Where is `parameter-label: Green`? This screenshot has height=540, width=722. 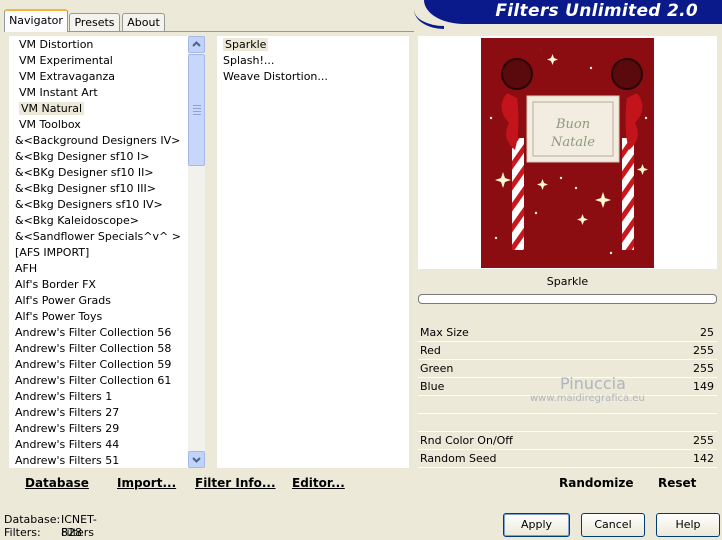 parameter-label: Green is located at coordinates (437, 368).